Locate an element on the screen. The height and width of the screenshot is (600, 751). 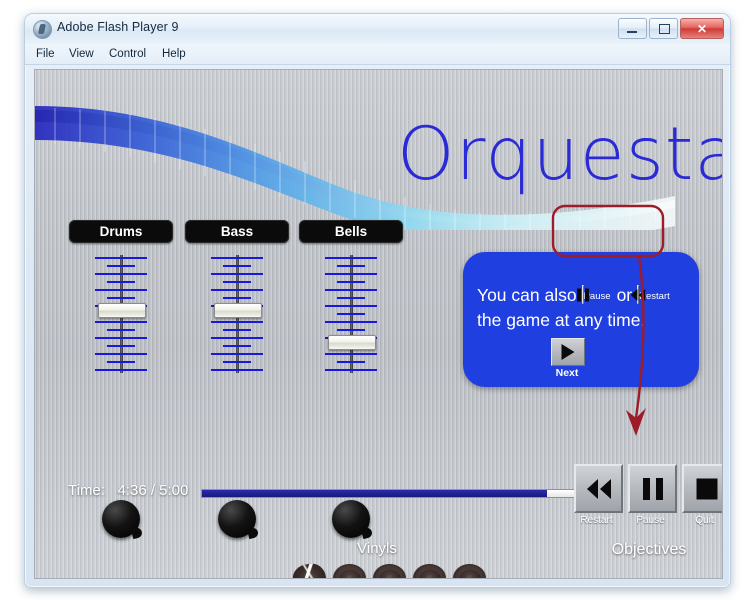
close-button: ✕ is located at coordinates (702, 28).